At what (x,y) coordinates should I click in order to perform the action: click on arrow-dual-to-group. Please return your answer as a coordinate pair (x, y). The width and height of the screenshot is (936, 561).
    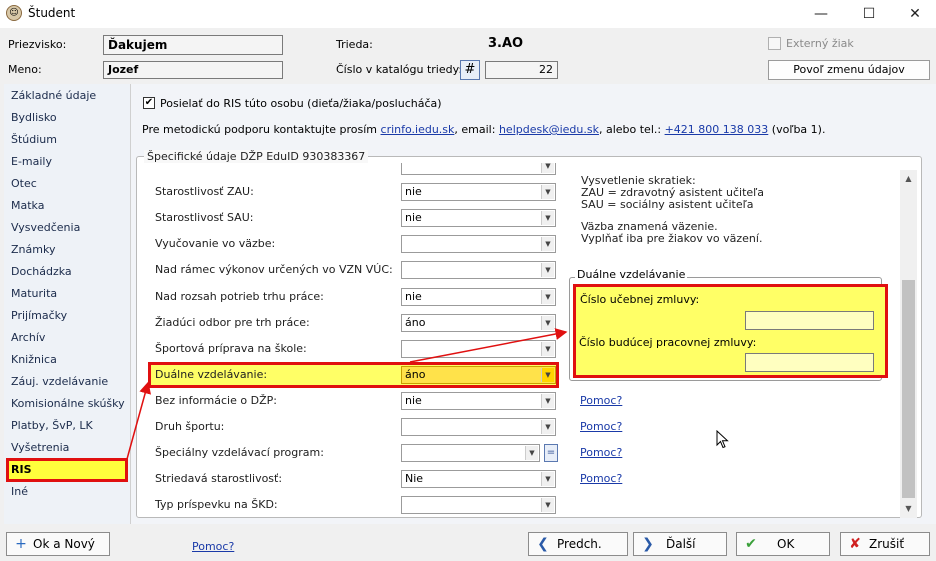
    Looking at the image, I should click on (488, 345).